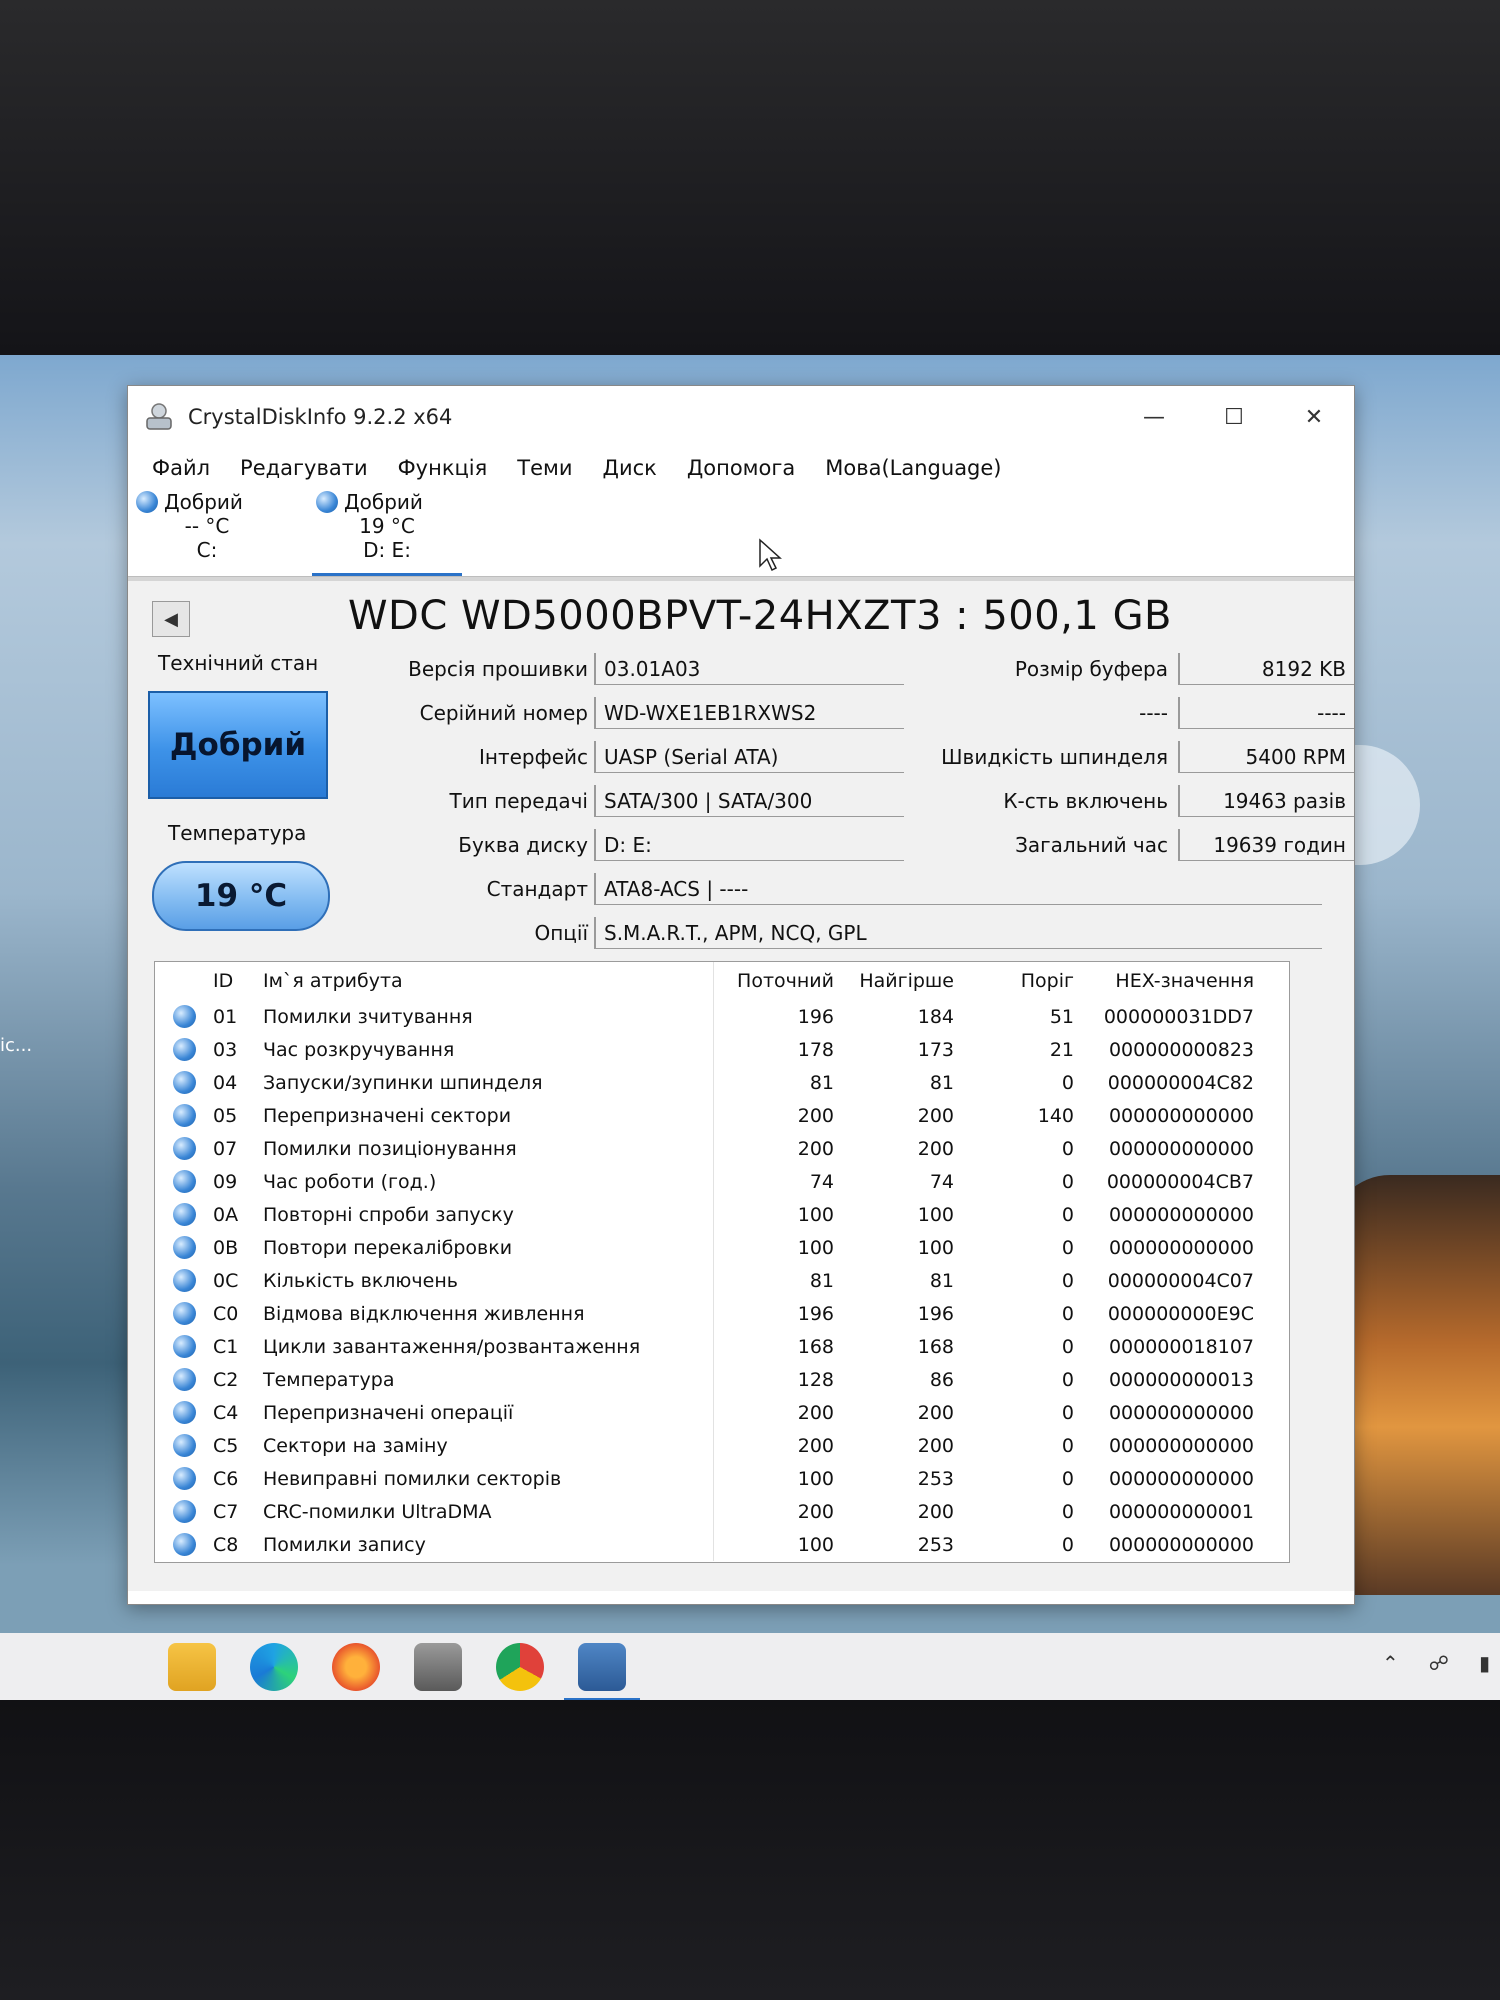  I want to click on table-row: 0C Кількість включень 81 81 0 000000004C07, so click(722, 1280).